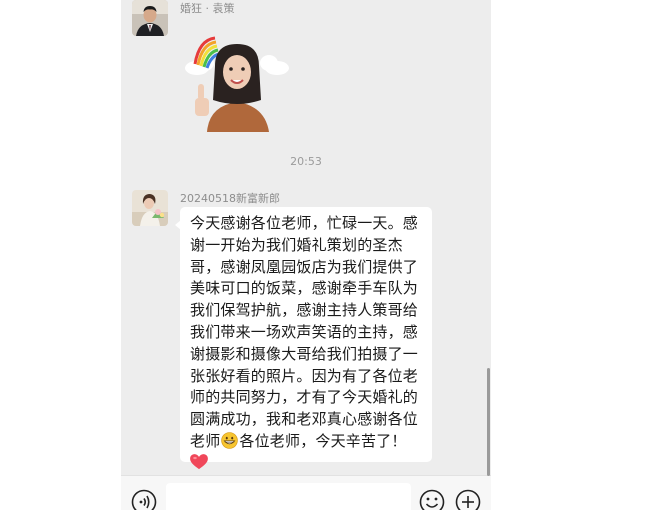 The height and width of the screenshot is (510, 650). What do you see at coordinates (150, 18) in the screenshot?
I see `avatar-yuance` at bounding box center [150, 18].